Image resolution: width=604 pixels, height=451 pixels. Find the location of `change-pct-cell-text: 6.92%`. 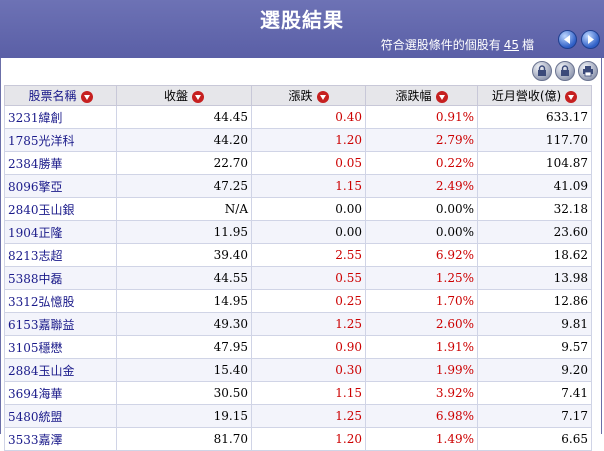

change-pct-cell-text: 6.92% is located at coordinates (454, 255).